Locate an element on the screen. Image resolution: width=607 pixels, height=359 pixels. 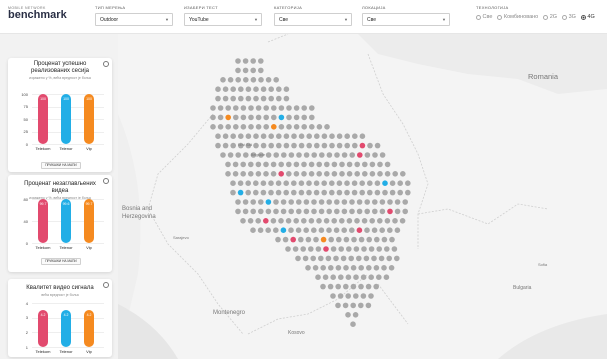
location-select: Све ▼ is located at coordinates (406, 19).